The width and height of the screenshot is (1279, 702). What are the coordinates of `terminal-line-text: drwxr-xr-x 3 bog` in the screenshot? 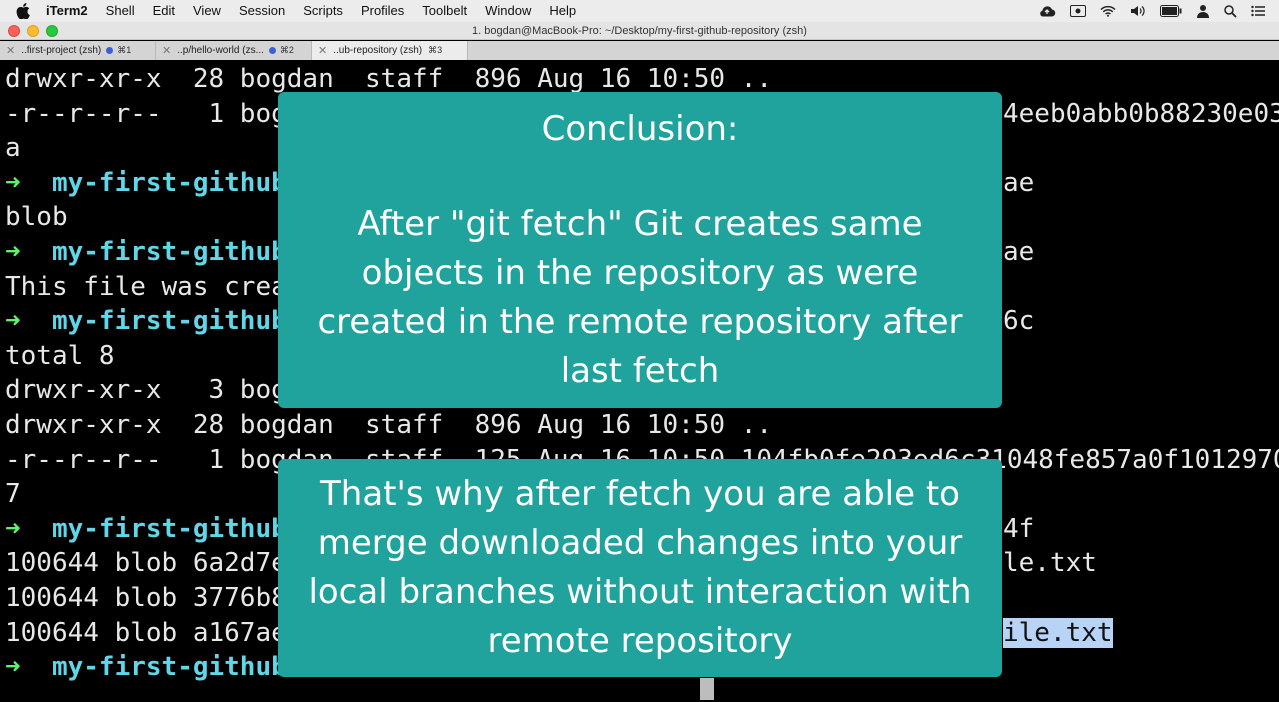 It's located at (146, 390).